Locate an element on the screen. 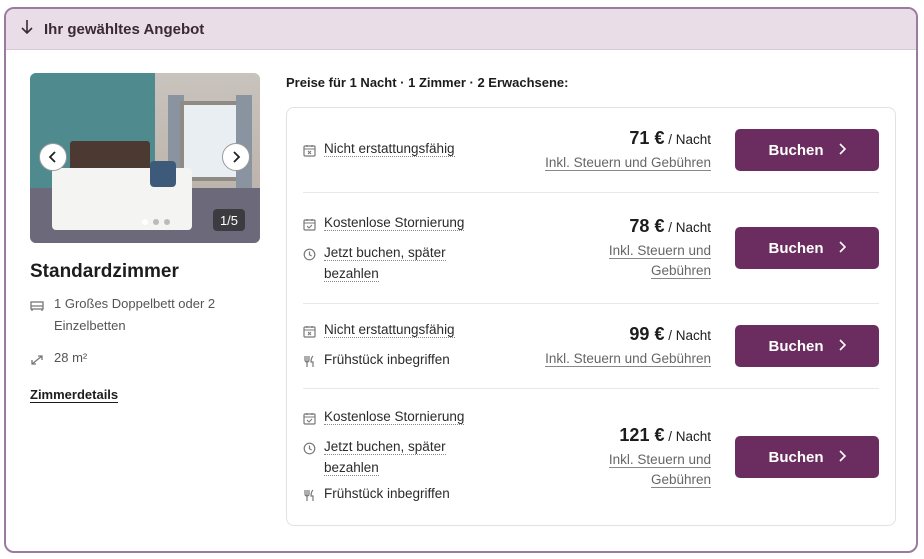 This screenshot has height=559, width=924. offer-price: 78 € / Nacht Inkl. Steuern und Gebühren is located at coordinates (625, 248).